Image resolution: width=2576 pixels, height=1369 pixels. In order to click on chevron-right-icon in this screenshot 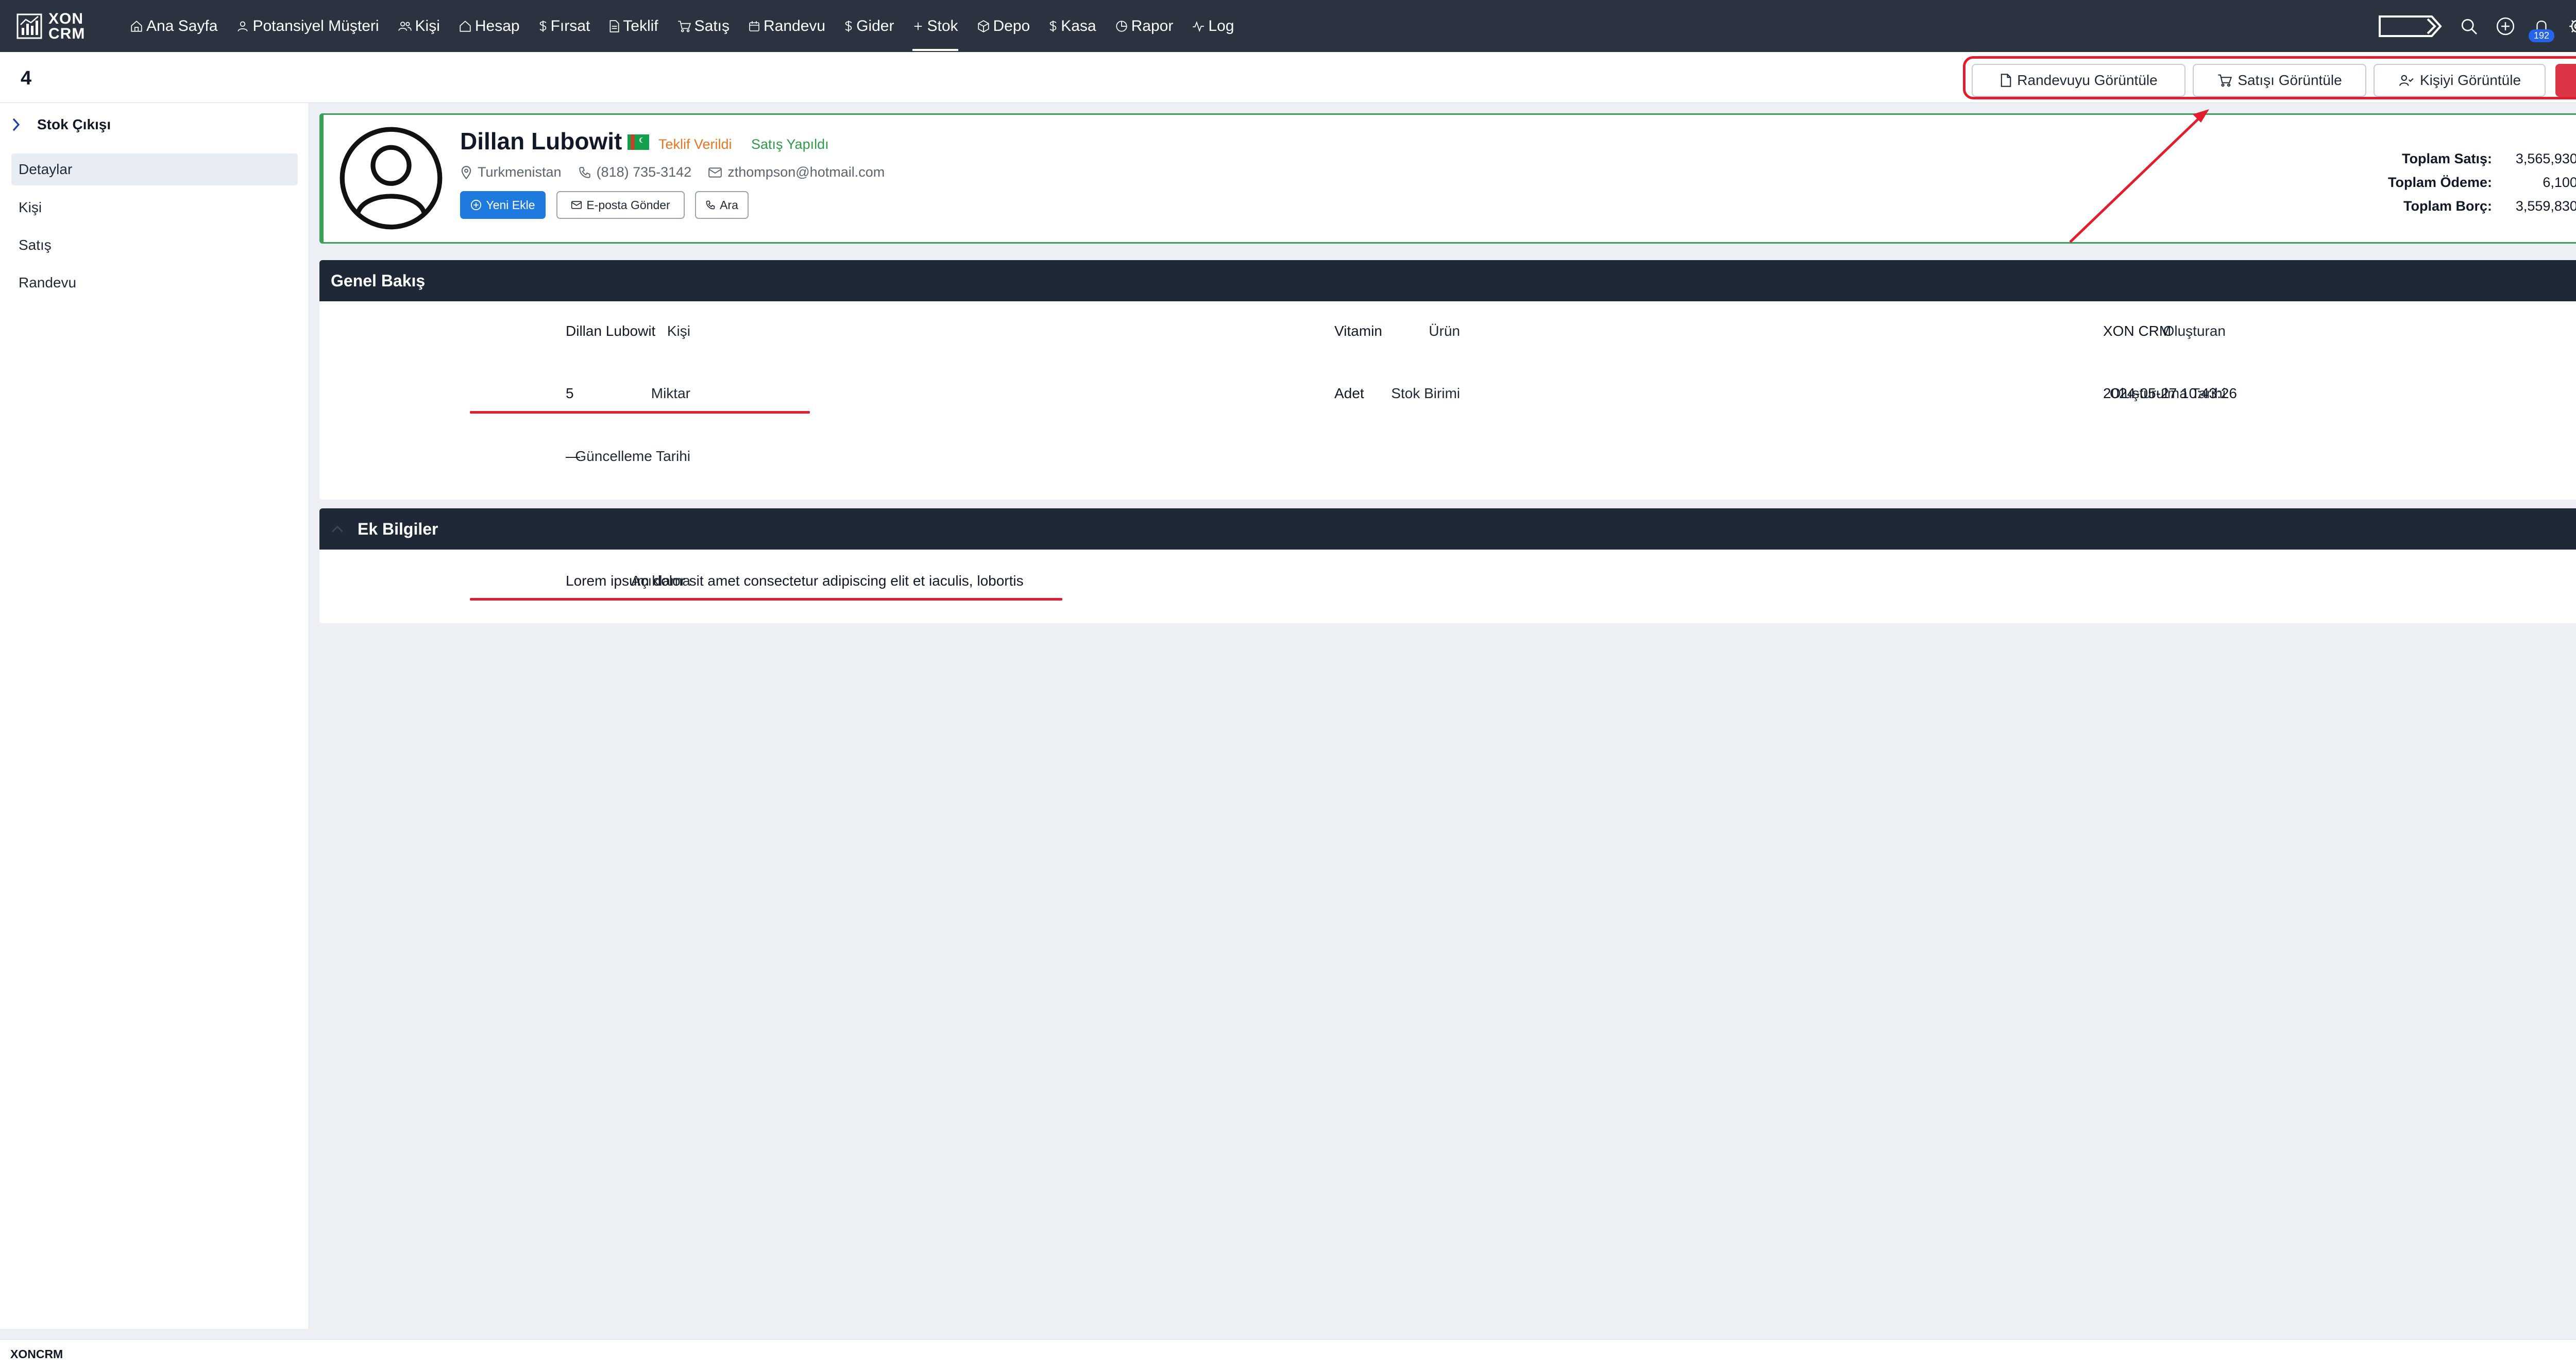, I will do `click(16, 124)`.